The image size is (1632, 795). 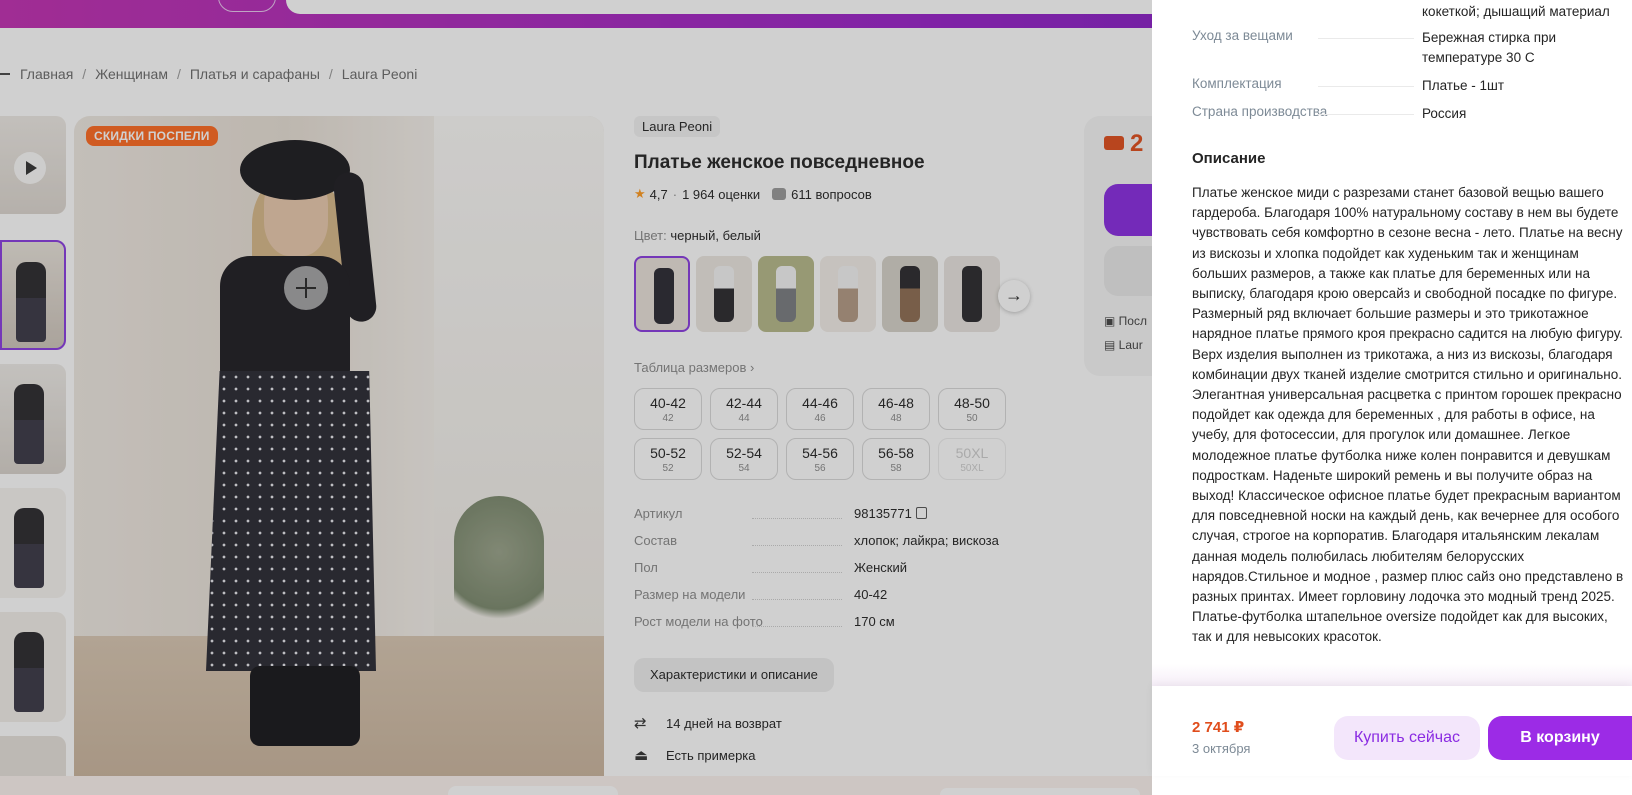 What do you see at coordinates (306, 288) in the screenshot?
I see `zoom-plus-icon` at bounding box center [306, 288].